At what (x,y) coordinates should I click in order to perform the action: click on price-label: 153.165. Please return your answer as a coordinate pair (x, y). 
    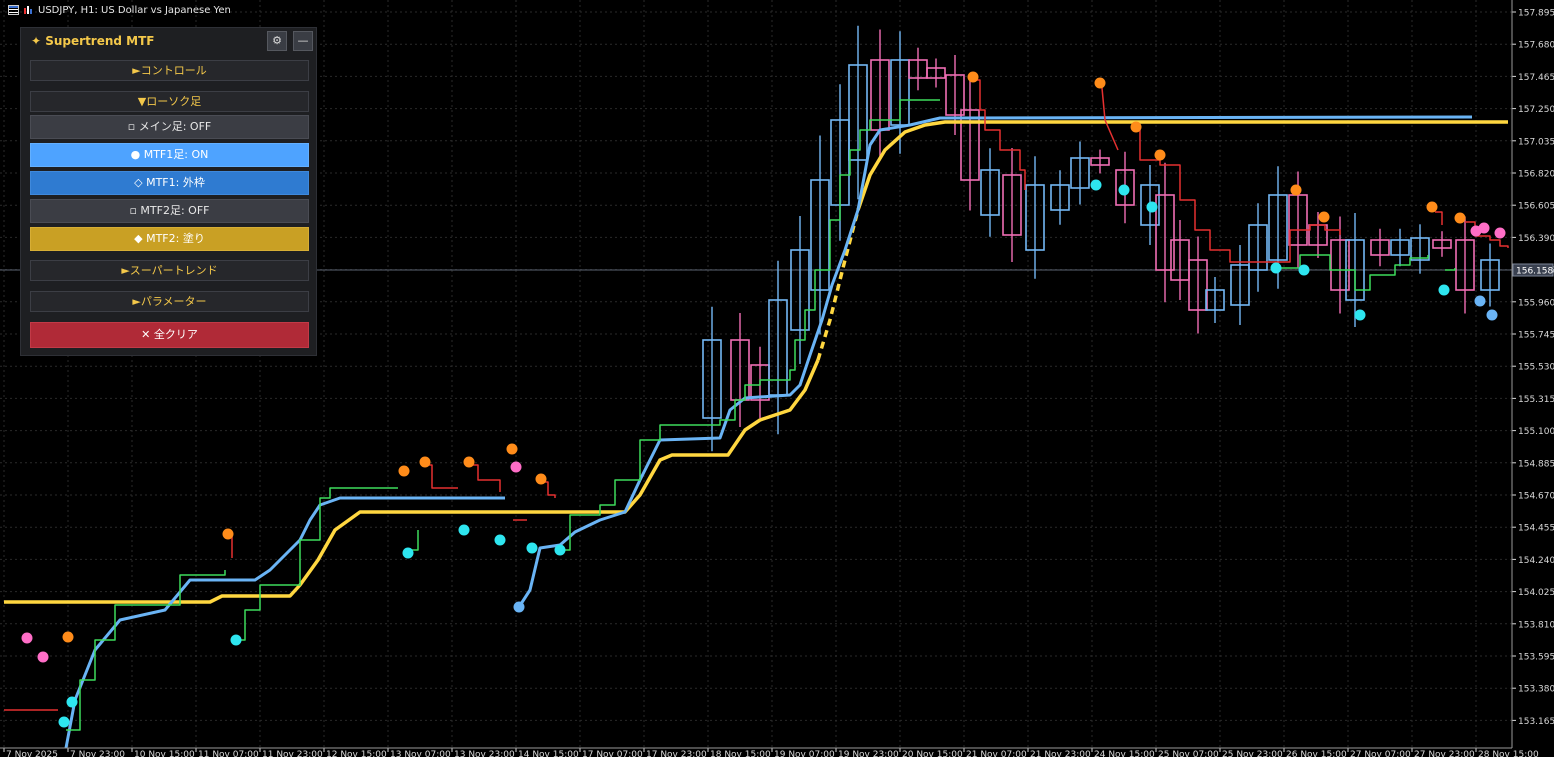
    Looking at the image, I should click on (1536, 722).